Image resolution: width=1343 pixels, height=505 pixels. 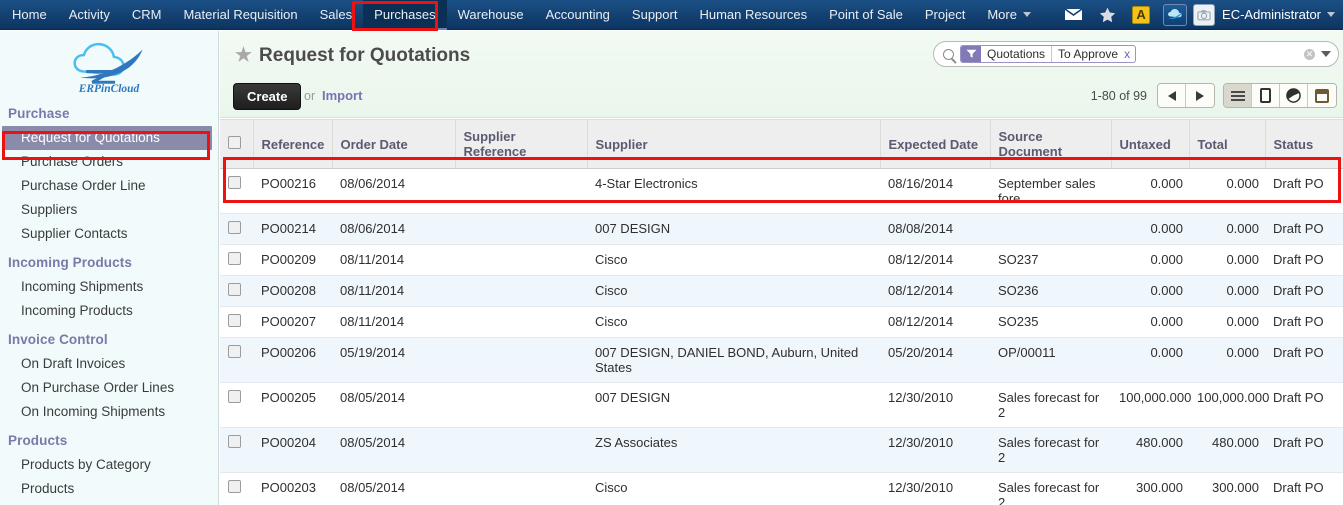 I want to click on column-header-status: Status, so click(x=1304, y=144).